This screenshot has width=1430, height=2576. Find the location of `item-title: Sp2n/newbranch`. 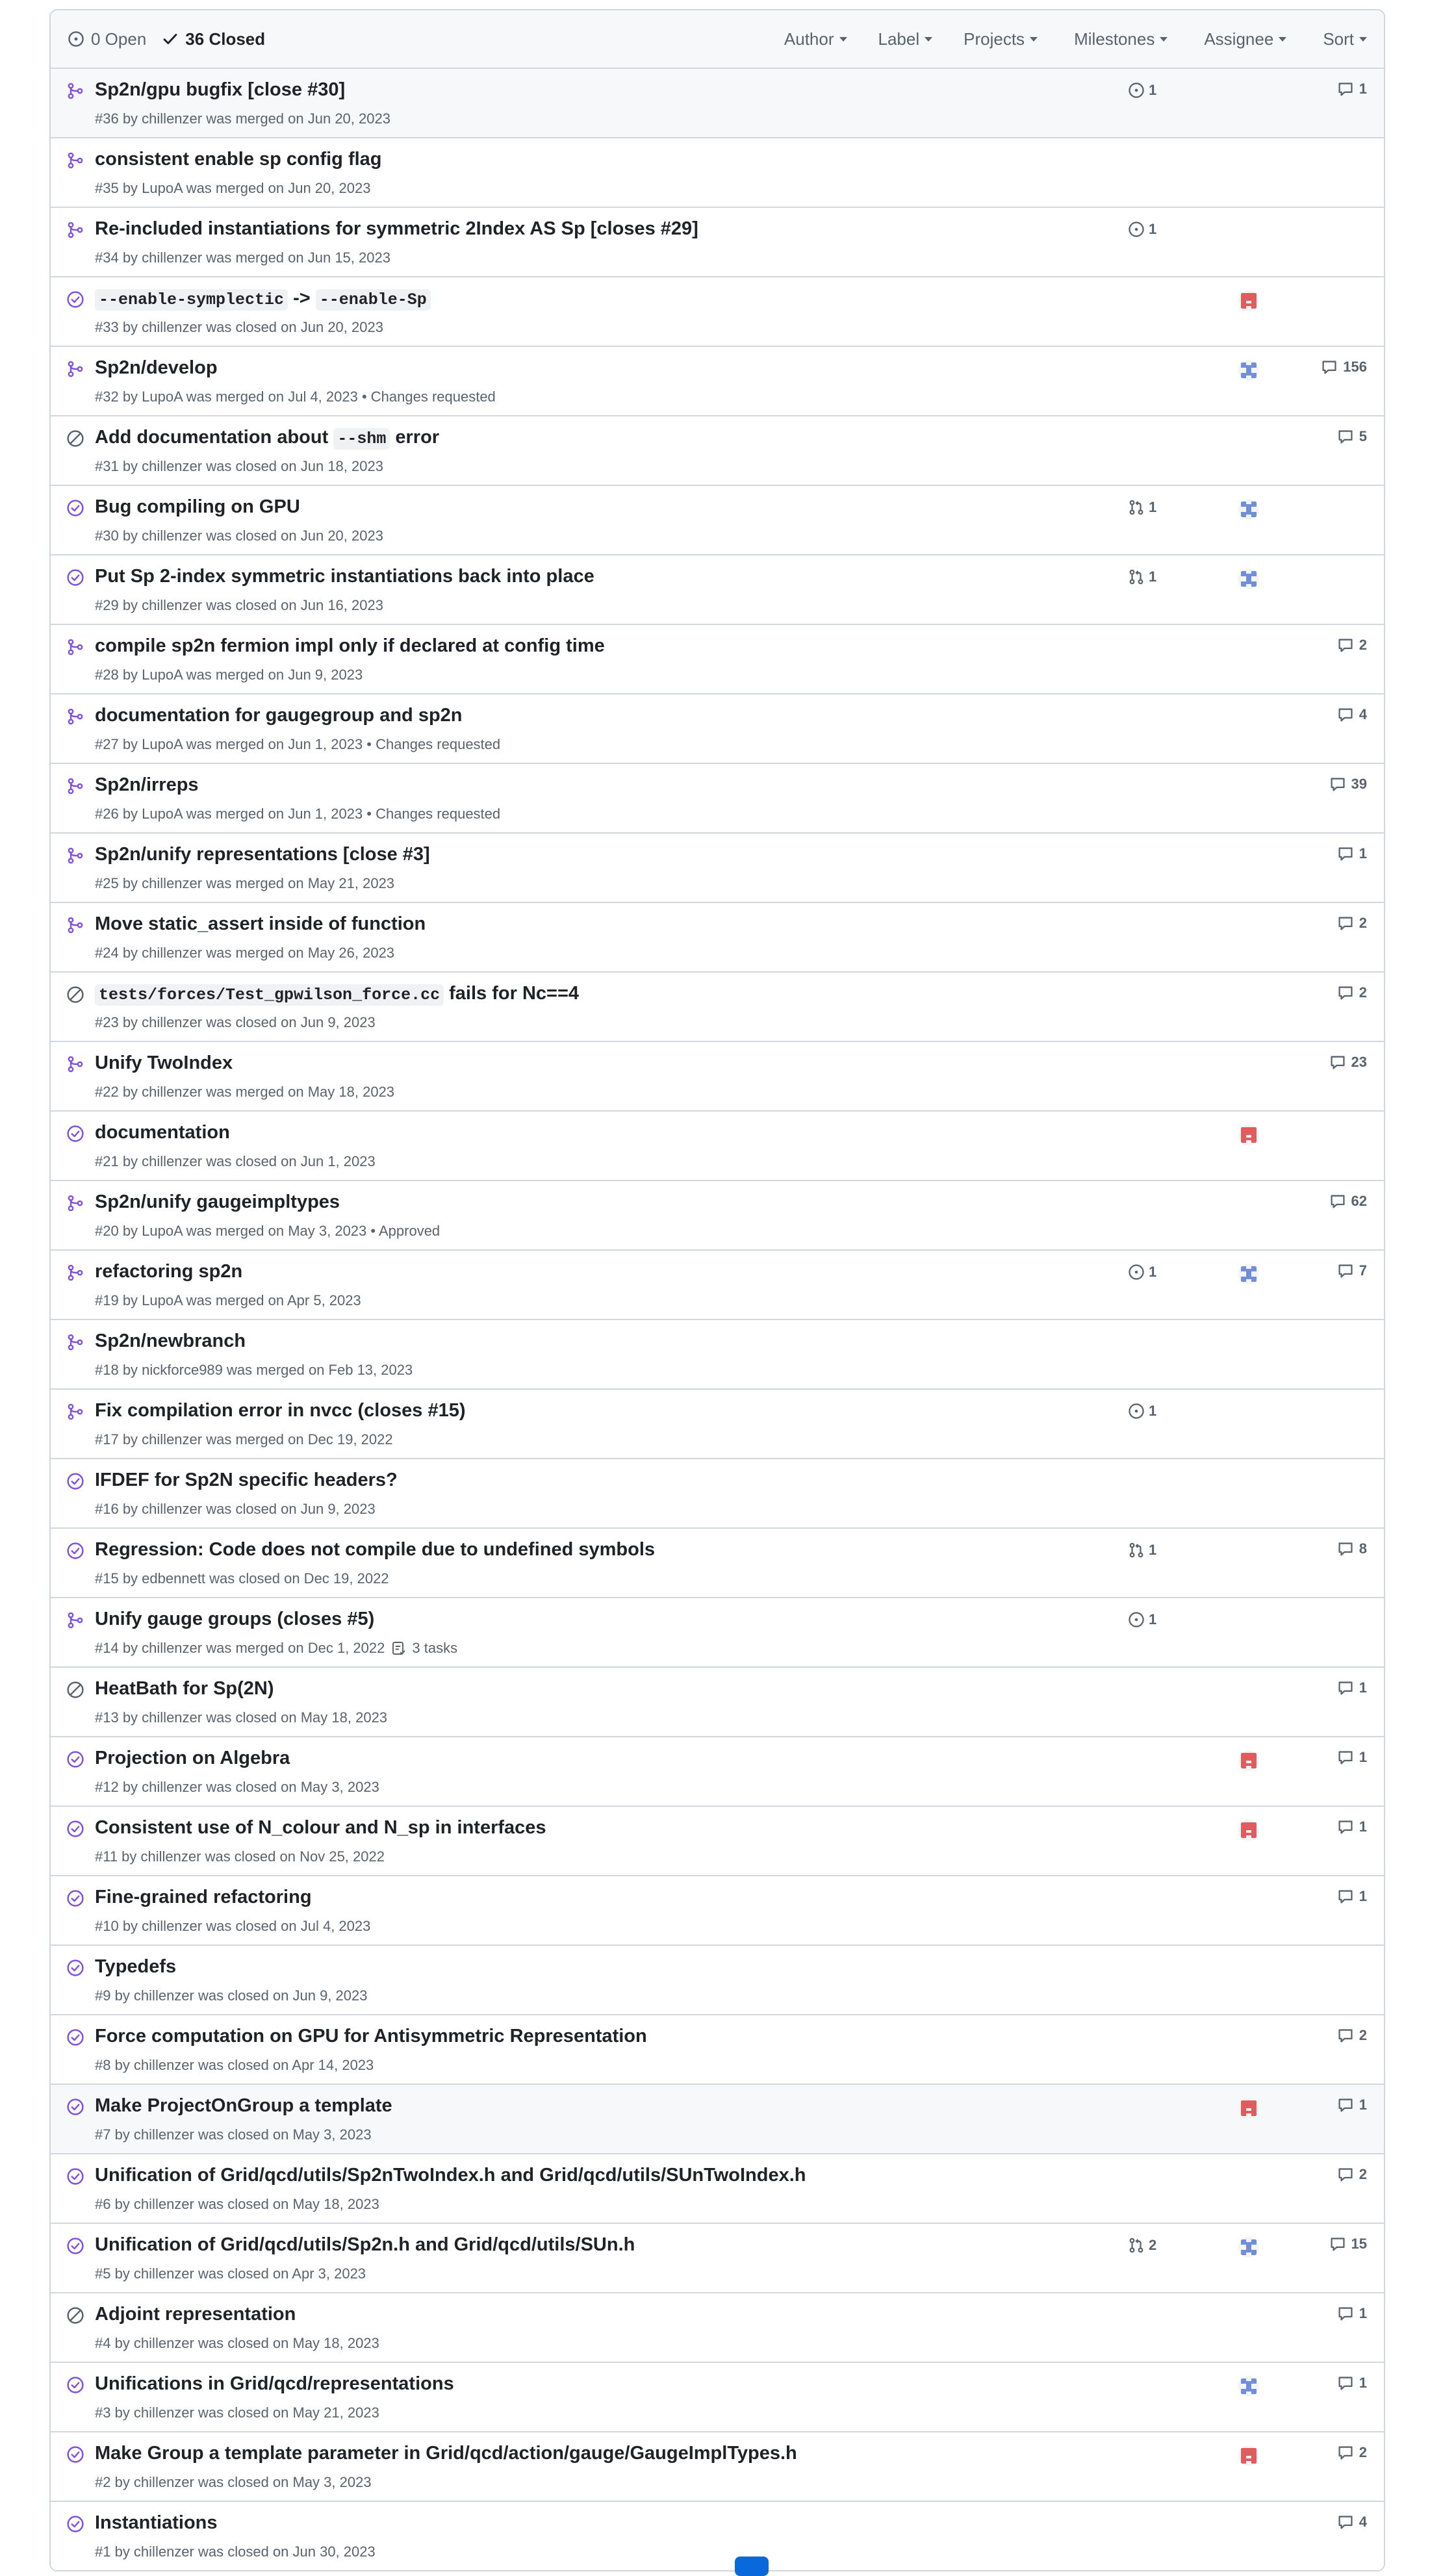

item-title: Sp2n/newbranch is located at coordinates (170, 1341).